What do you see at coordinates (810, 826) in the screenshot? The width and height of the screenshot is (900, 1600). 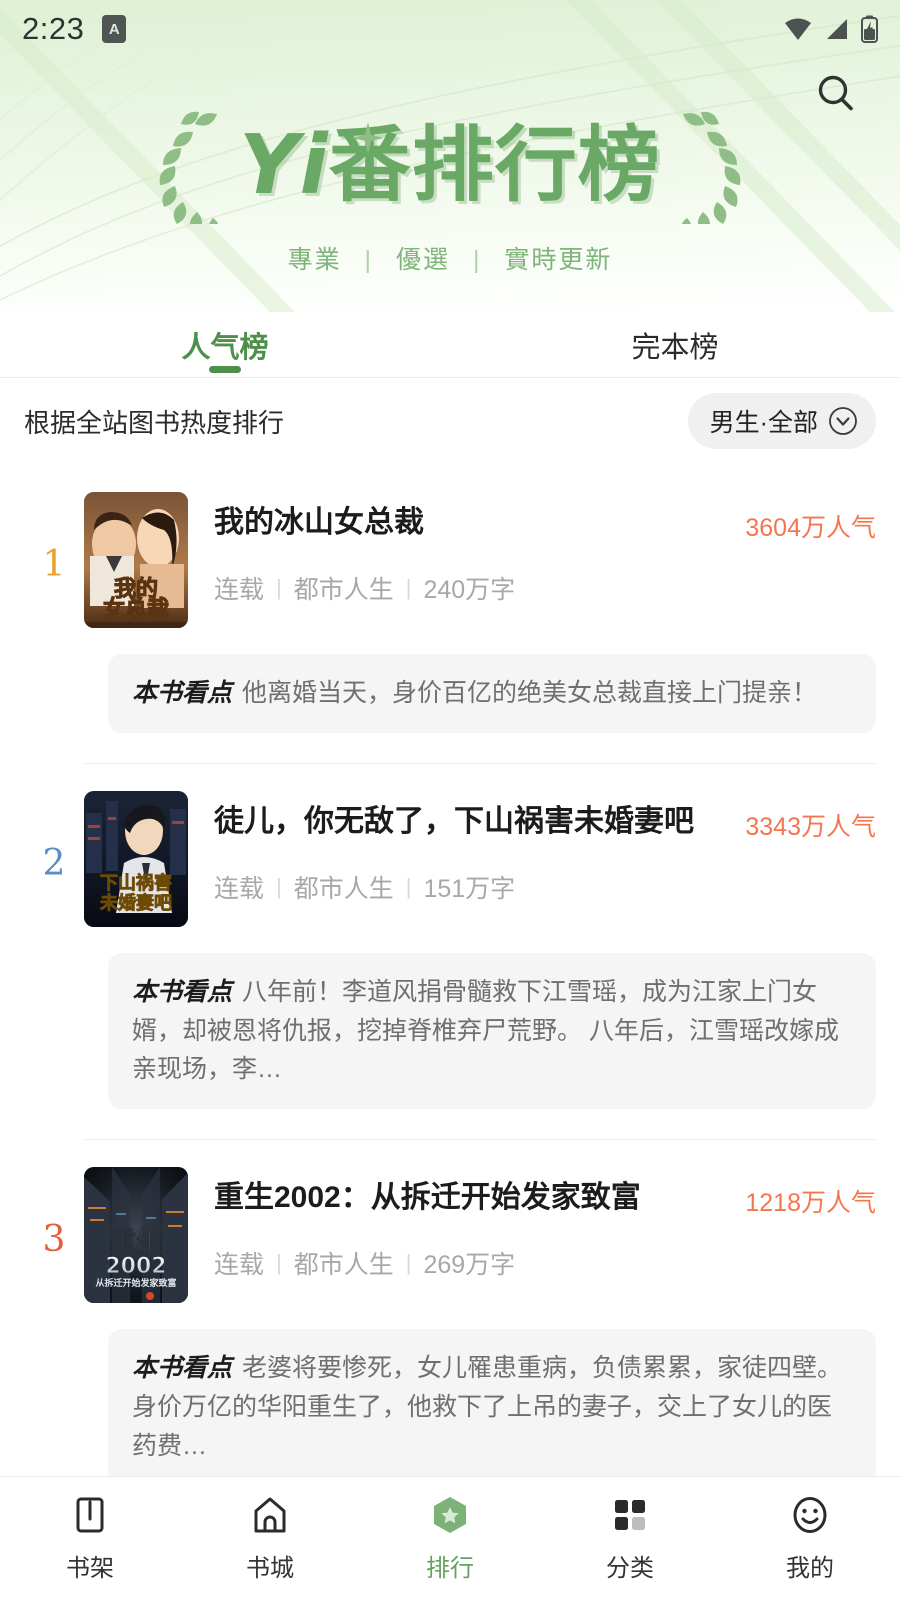 I see `book-heat: 3343万人气` at bounding box center [810, 826].